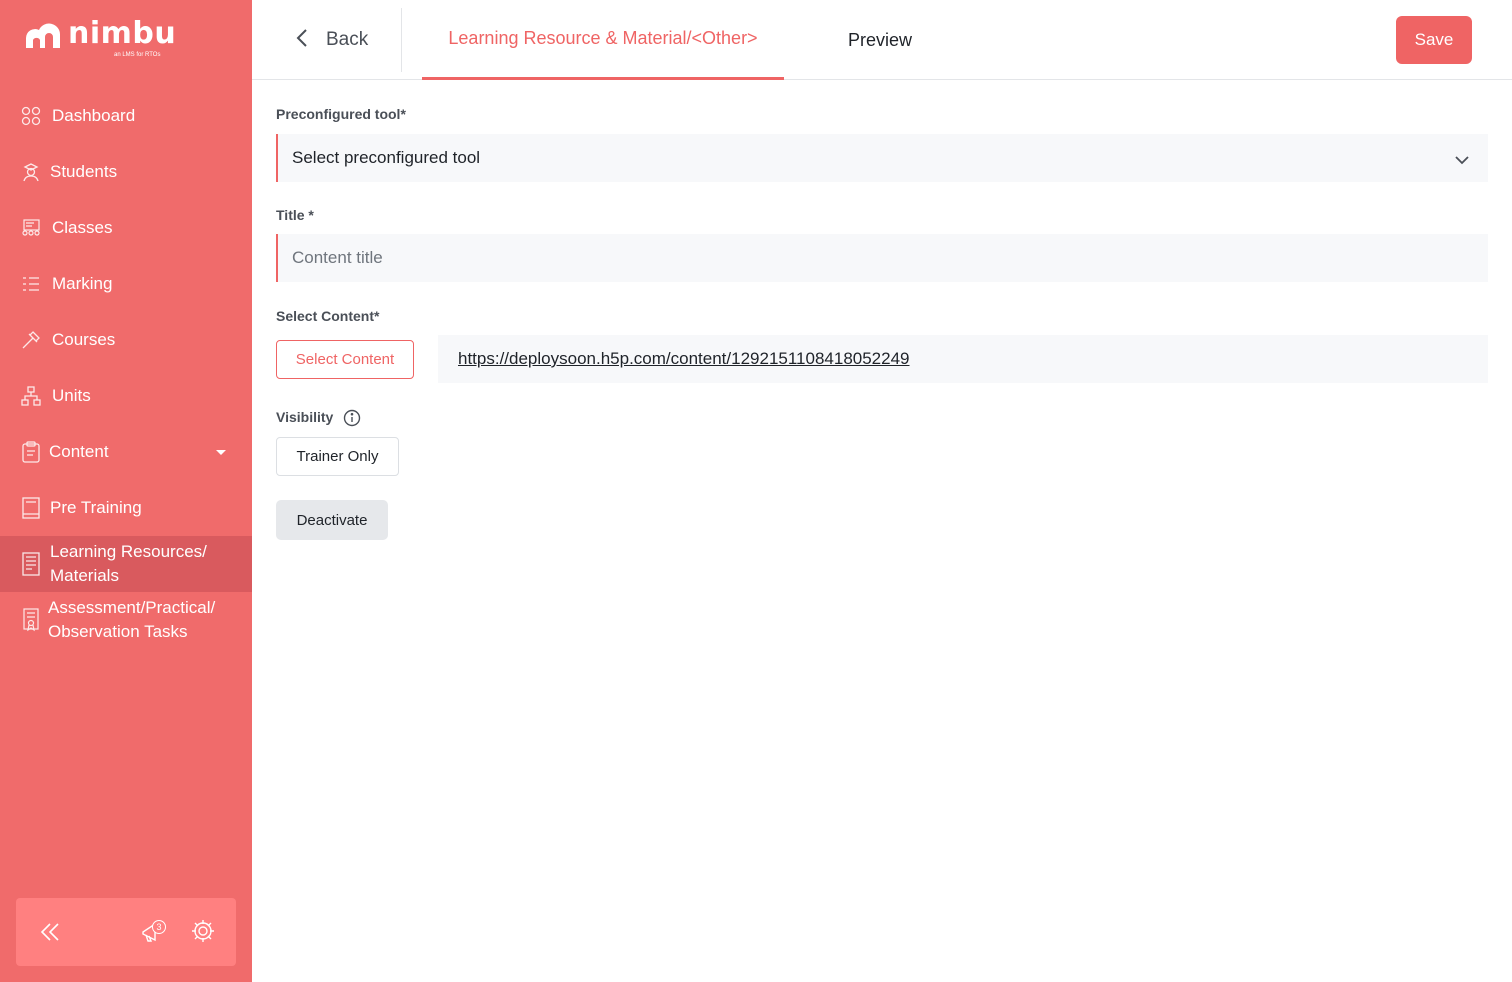  I want to click on sidebar-footer: 3, so click(126, 932).